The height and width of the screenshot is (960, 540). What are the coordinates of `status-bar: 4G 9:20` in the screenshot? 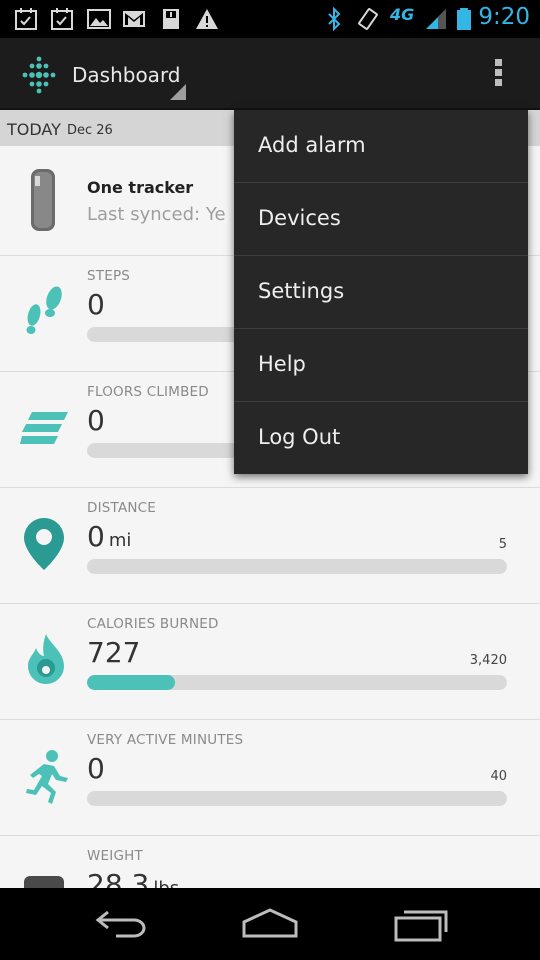 It's located at (270, 19).